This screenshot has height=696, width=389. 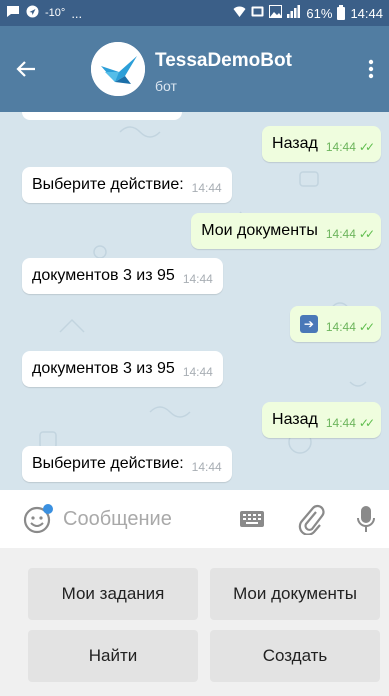 I want to click on my-documents-button: Мои документы, so click(x=295, y=594).